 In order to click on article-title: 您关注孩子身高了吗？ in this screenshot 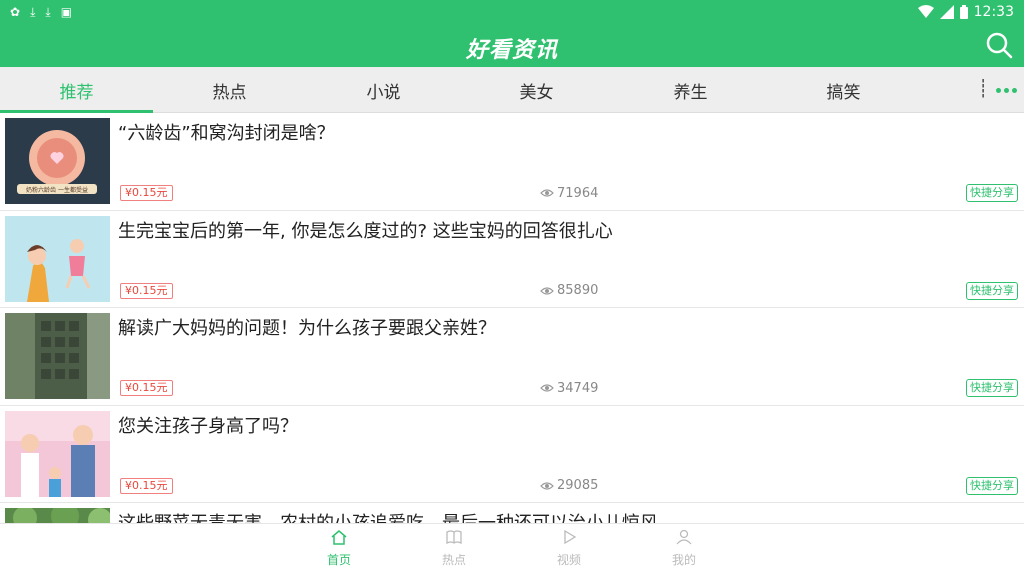, I will do `click(208, 425)`.